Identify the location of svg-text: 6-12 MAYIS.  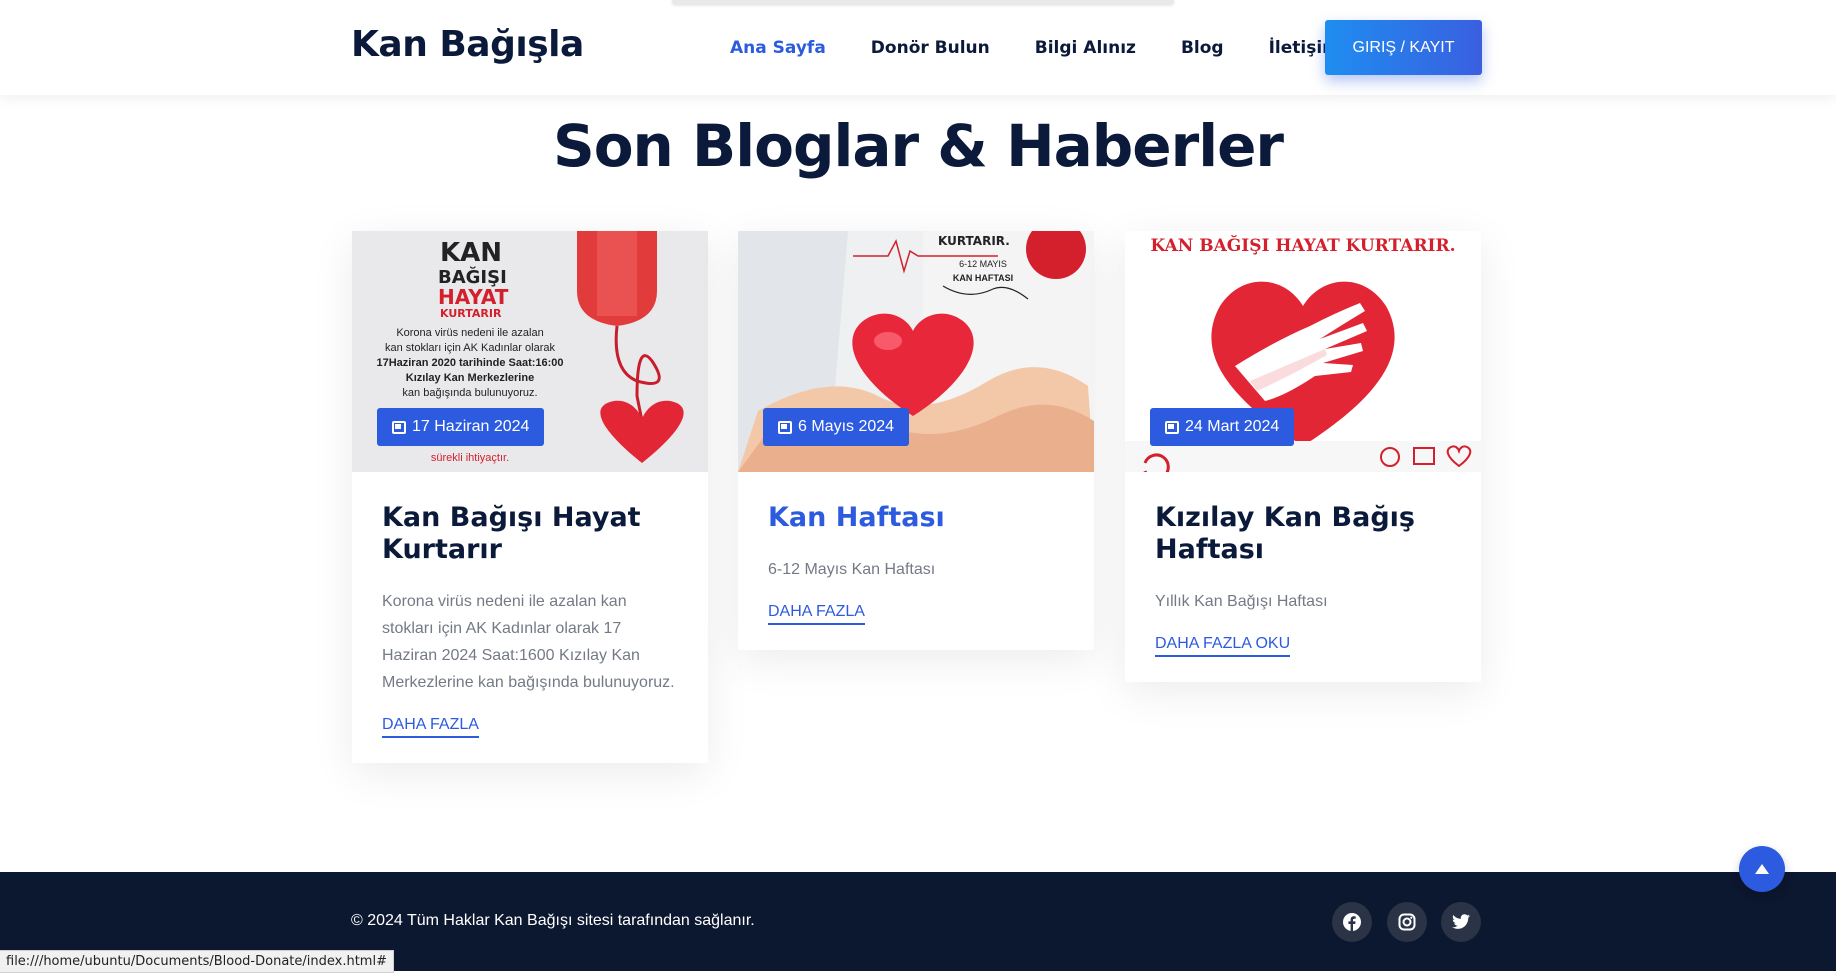
(983, 264).